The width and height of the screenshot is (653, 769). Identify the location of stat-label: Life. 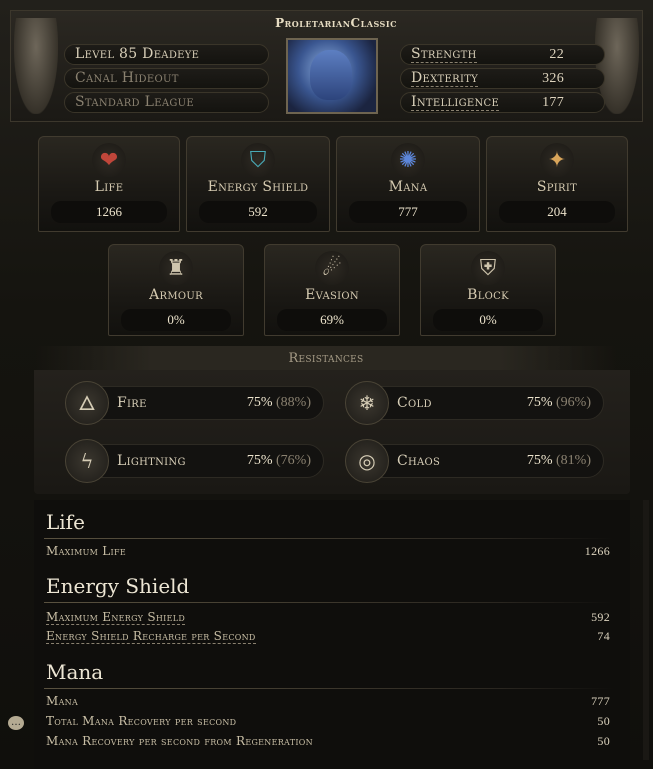
(109, 187).